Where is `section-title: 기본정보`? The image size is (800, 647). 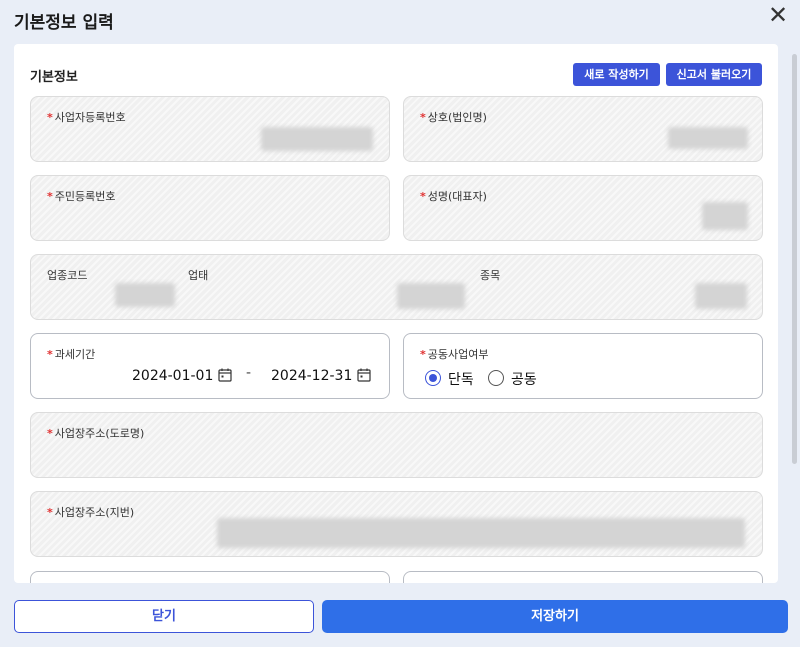
section-title: 기본정보 is located at coordinates (54, 77).